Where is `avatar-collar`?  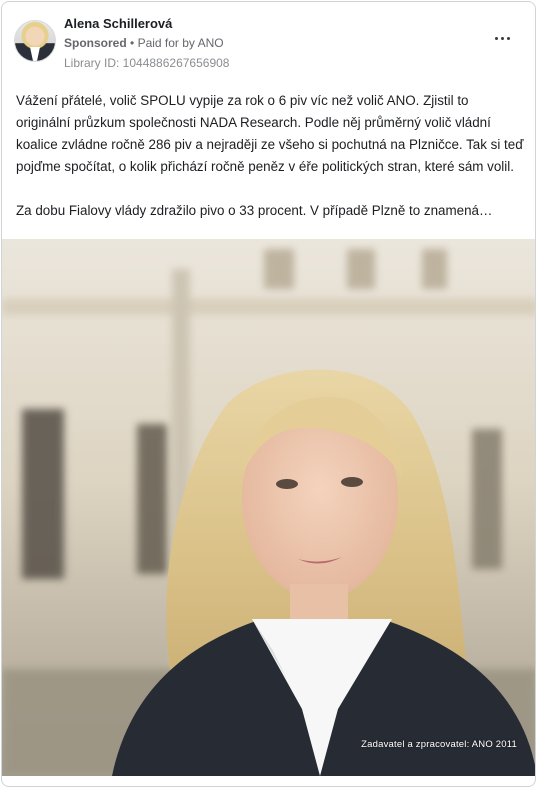 avatar-collar is located at coordinates (35, 54).